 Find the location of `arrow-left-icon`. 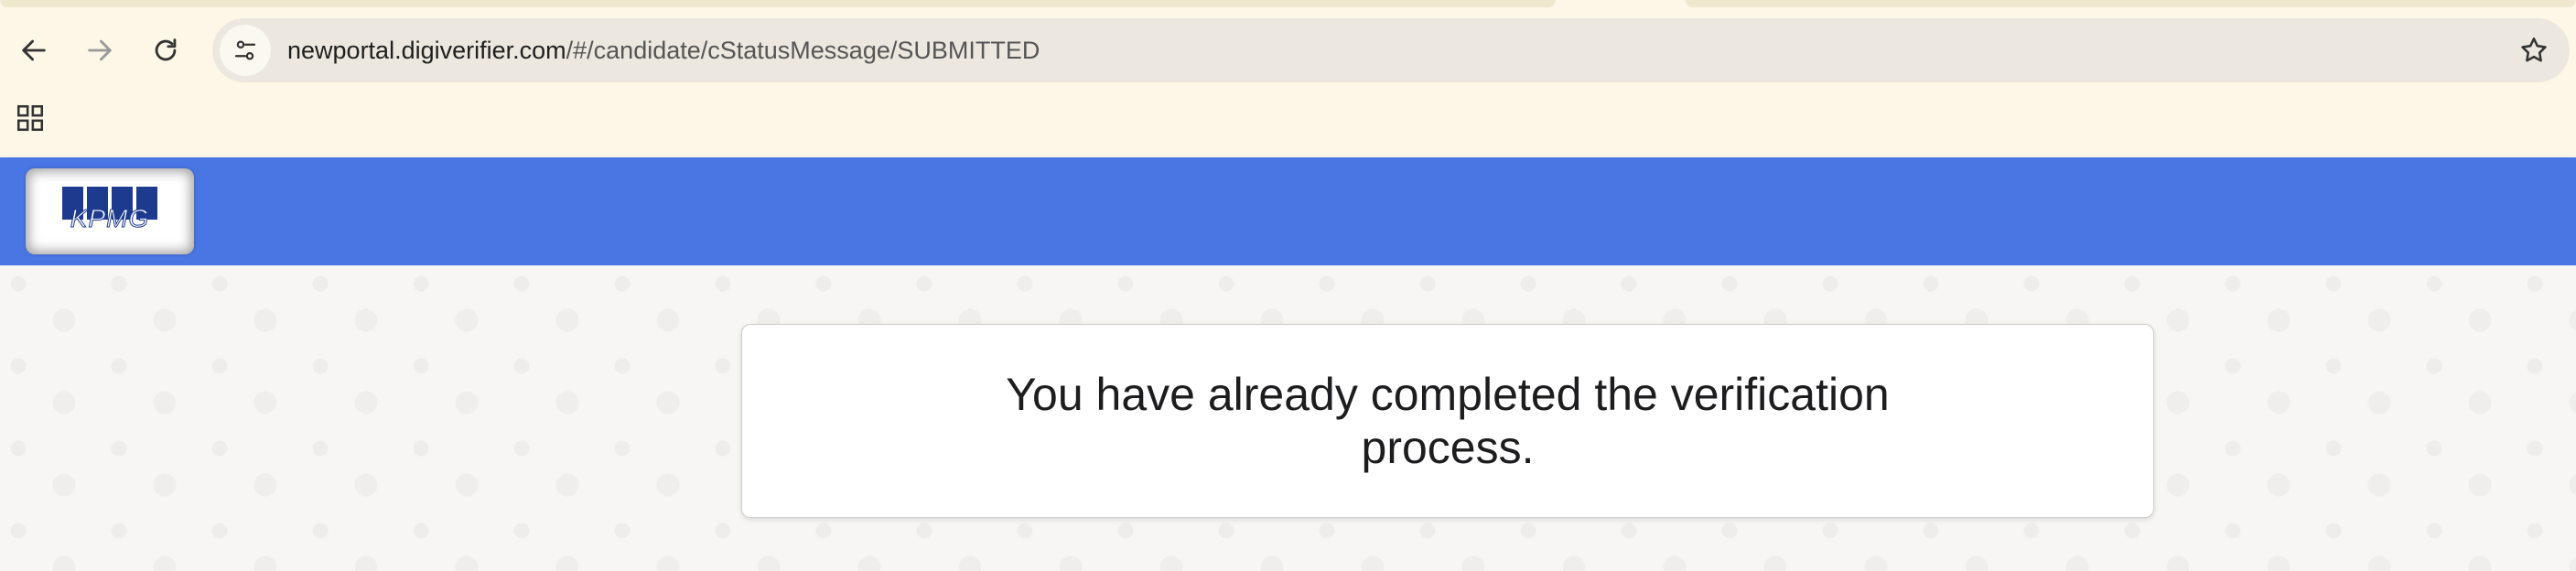

arrow-left-icon is located at coordinates (34, 50).